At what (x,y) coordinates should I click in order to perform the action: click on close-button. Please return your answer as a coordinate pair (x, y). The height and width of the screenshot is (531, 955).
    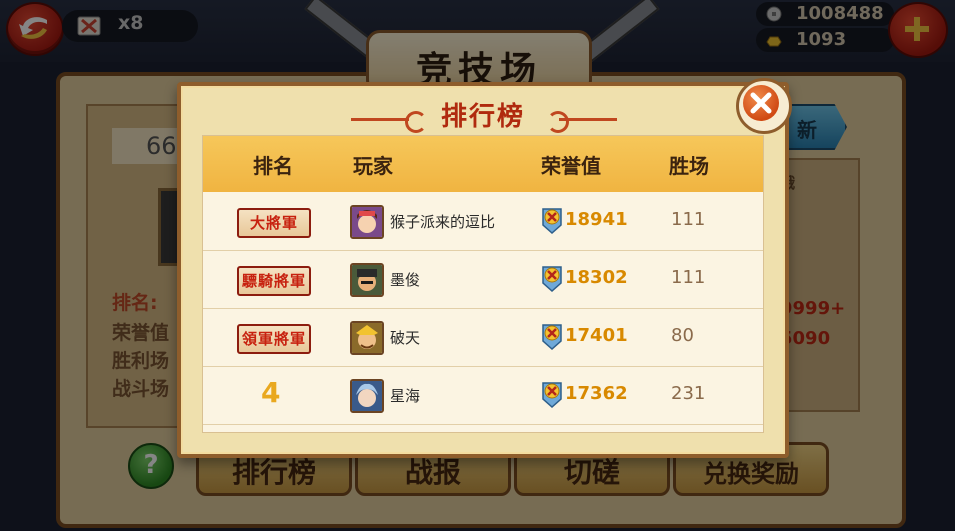
    Looking at the image, I should click on (764, 106).